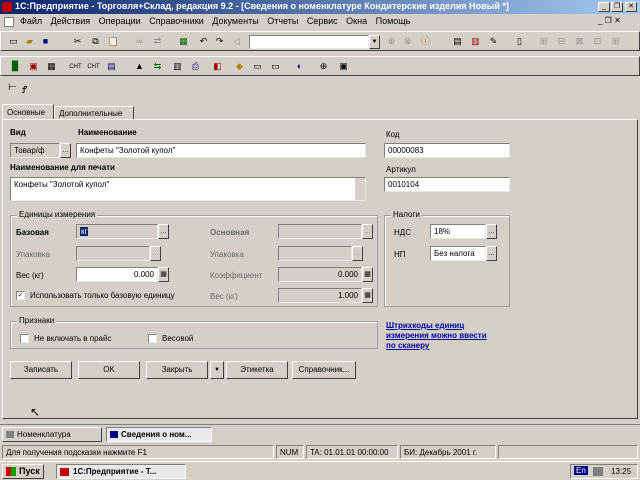 The width and height of the screenshot is (640, 480). Describe the element at coordinates (447, 184) in the screenshot. I see `article-field: 0010104` at that location.